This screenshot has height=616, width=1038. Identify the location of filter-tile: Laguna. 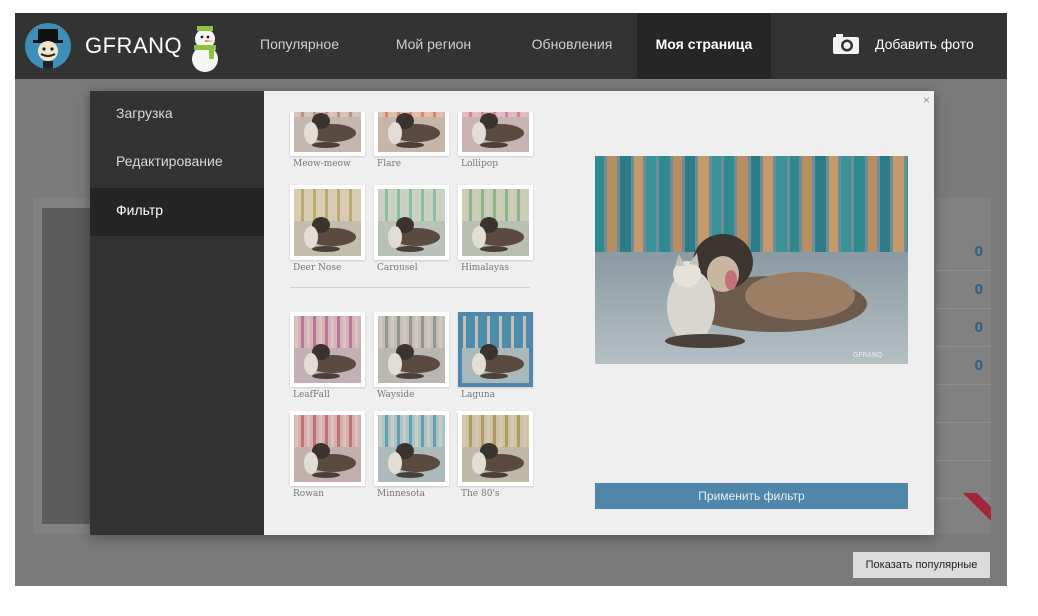
(495, 356).